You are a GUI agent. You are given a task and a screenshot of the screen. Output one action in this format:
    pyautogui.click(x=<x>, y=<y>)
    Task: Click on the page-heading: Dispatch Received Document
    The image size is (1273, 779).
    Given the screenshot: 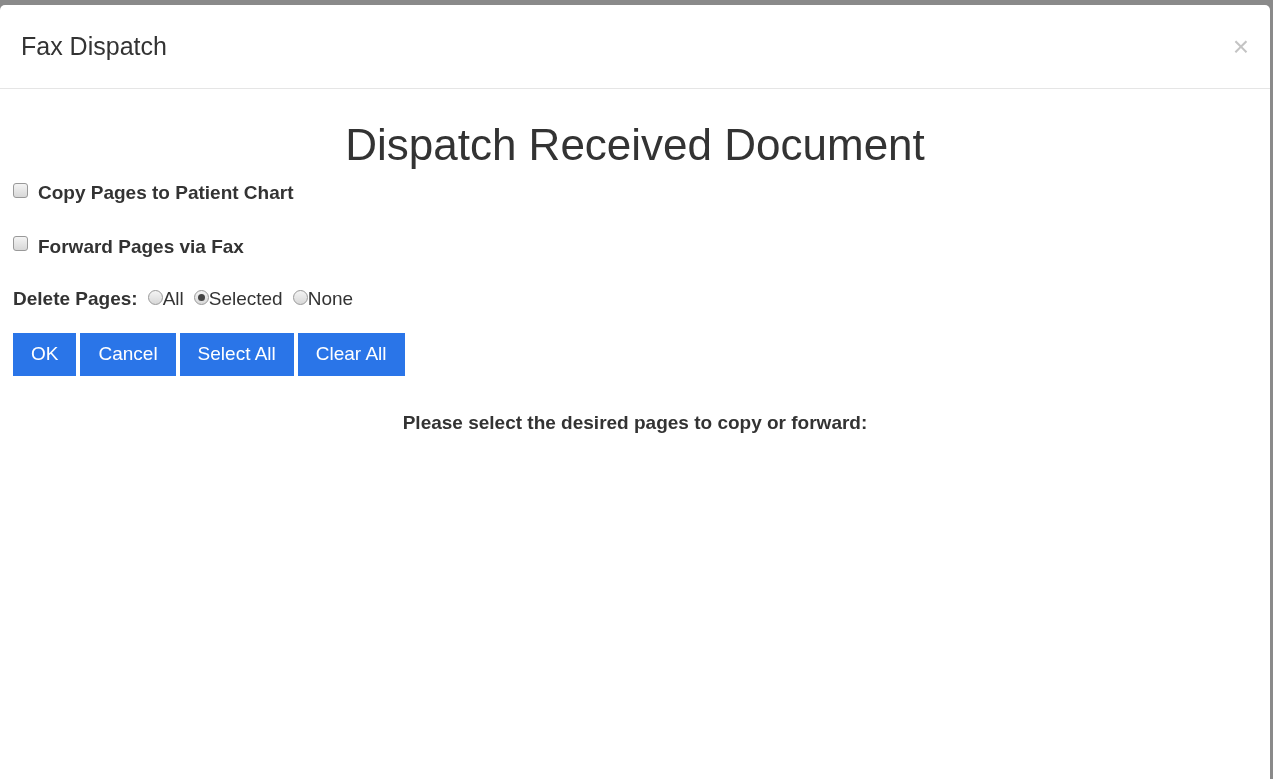 What is the action you would take?
    pyautogui.click(x=635, y=145)
    